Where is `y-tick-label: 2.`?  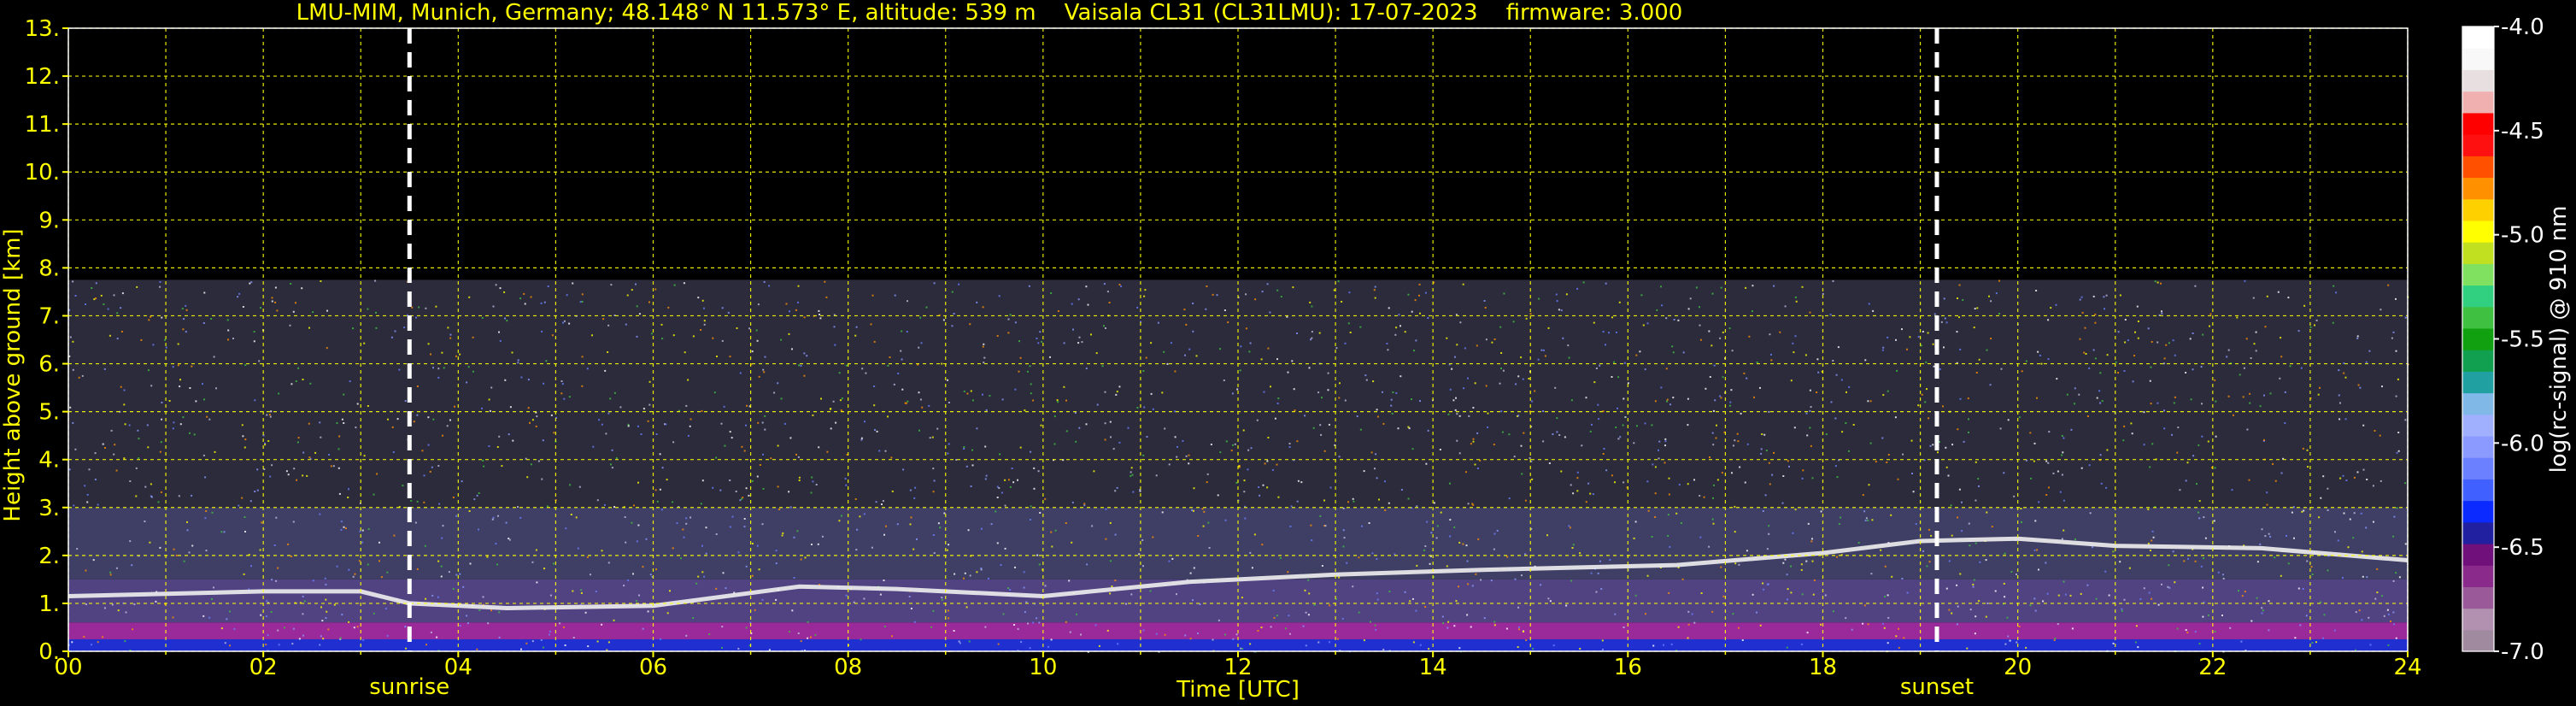 y-tick-label: 2. is located at coordinates (49, 556).